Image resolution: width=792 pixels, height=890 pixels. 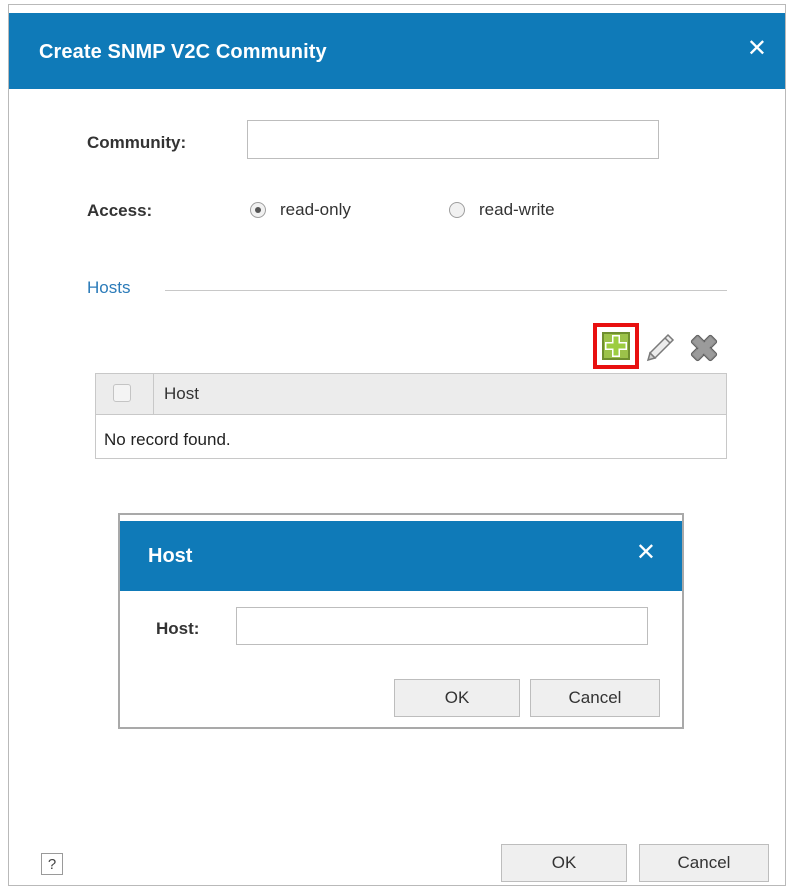 What do you see at coordinates (183, 52) in the screenshot?
I see `dialog-title: Create SNMP V2C Community` at bounding box center [183, 52].